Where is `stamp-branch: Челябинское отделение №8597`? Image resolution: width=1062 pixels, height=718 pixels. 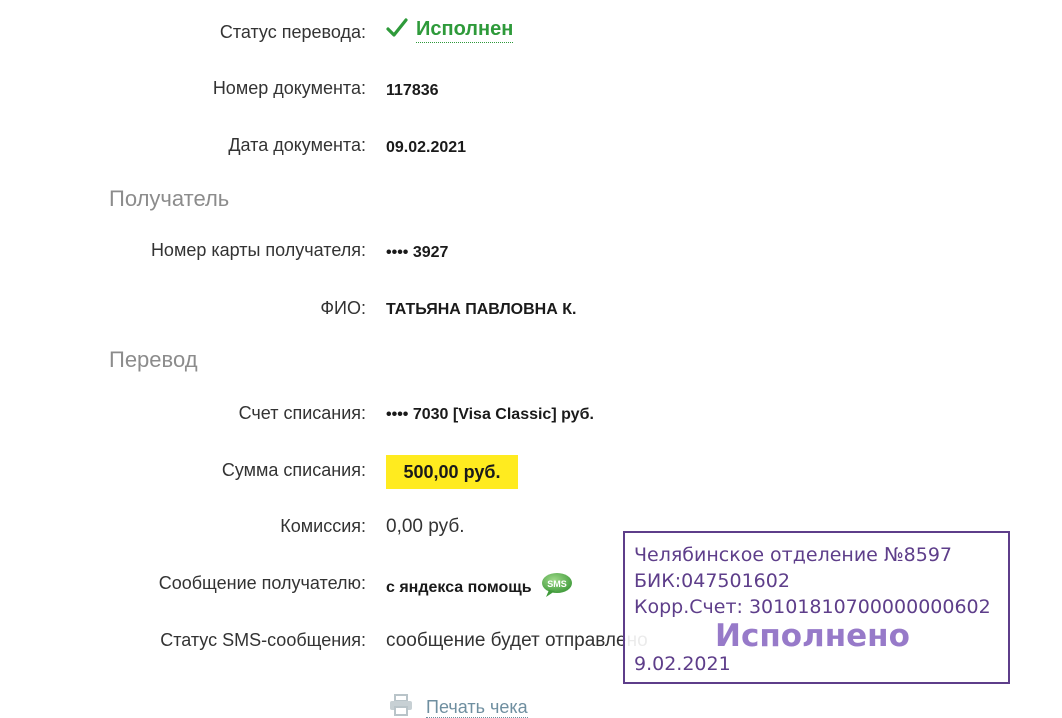
stamp-branch: Челябинское отделение №8597 is located at coordinates (793, 555).